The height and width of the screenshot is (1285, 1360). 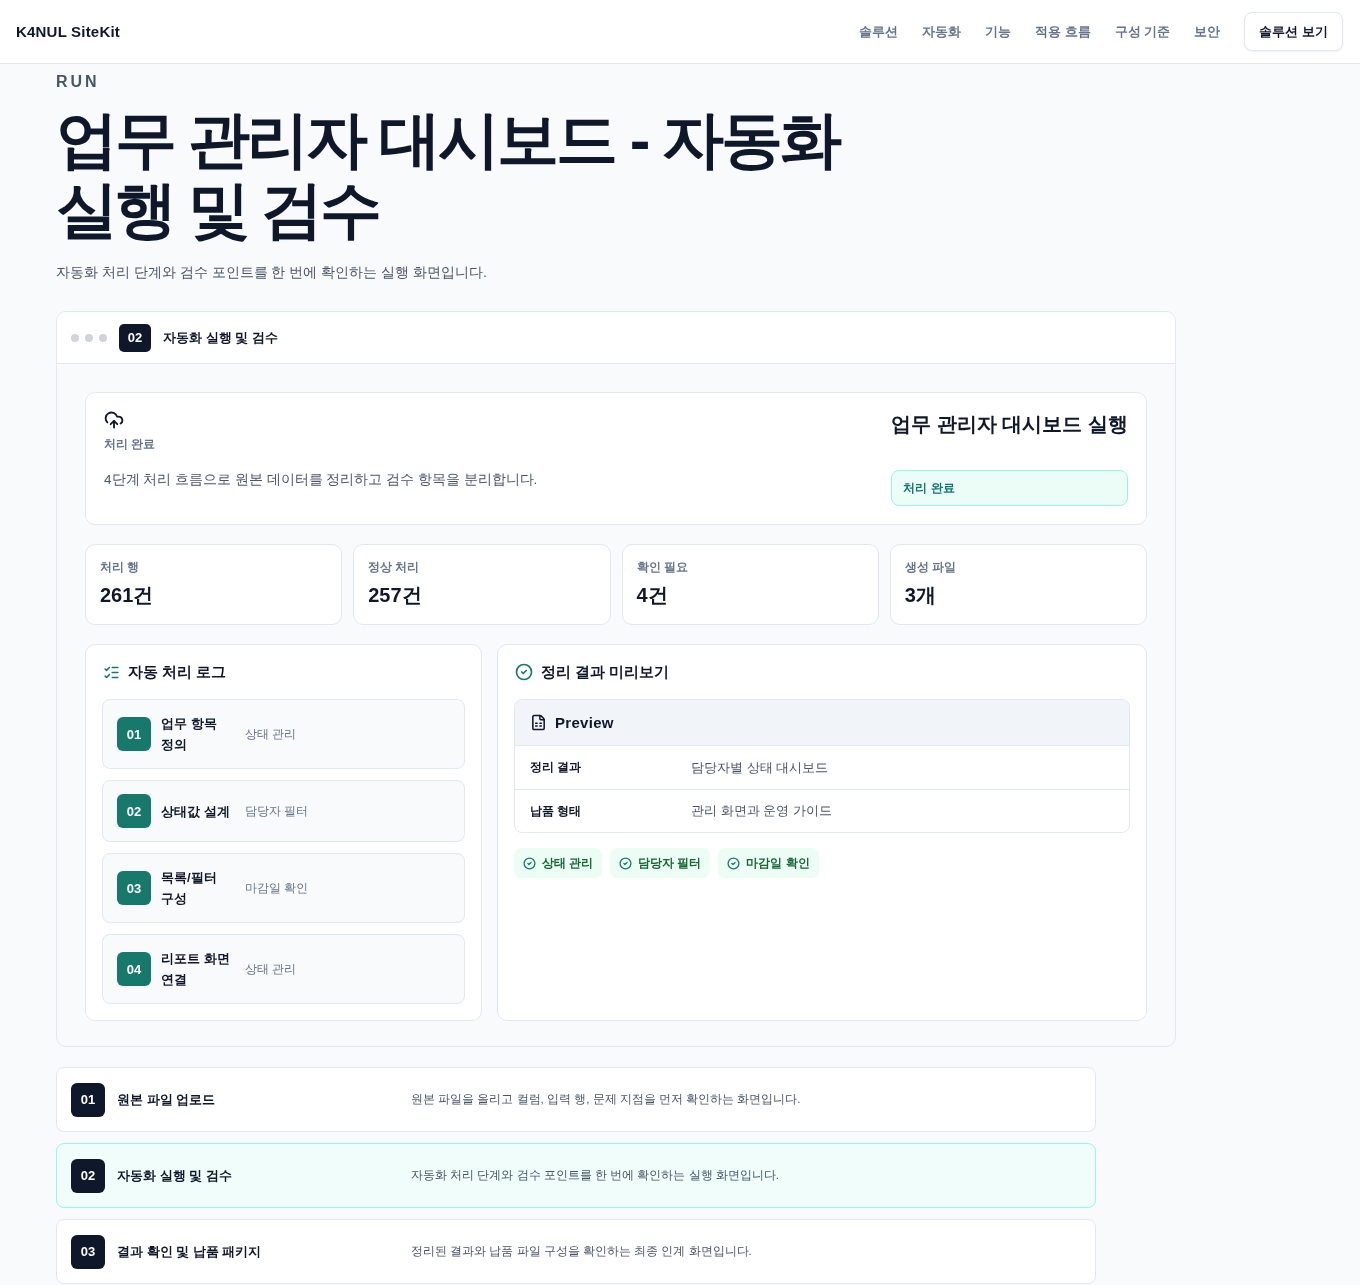 I want to click on step-number: 03, so click(x=134, y=888).